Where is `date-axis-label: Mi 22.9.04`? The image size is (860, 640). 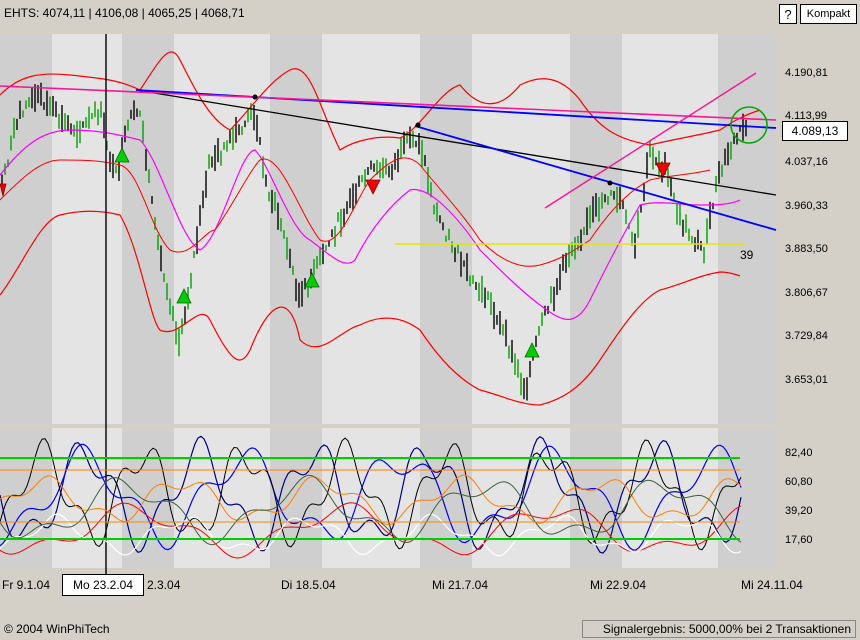 date-axis-label: Mi 22.9.04 is located at coordinates (618, 585).